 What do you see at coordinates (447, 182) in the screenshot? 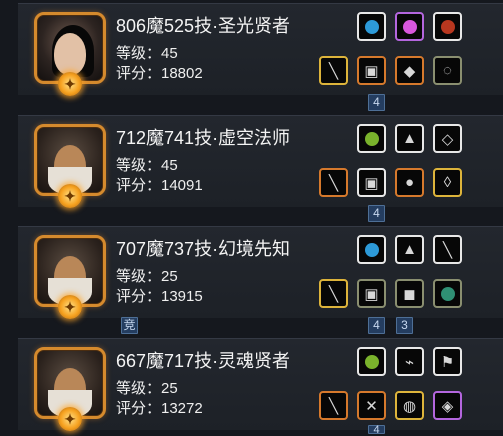
I see `pendant-icon: ◊` at bounding box center [447, 182].